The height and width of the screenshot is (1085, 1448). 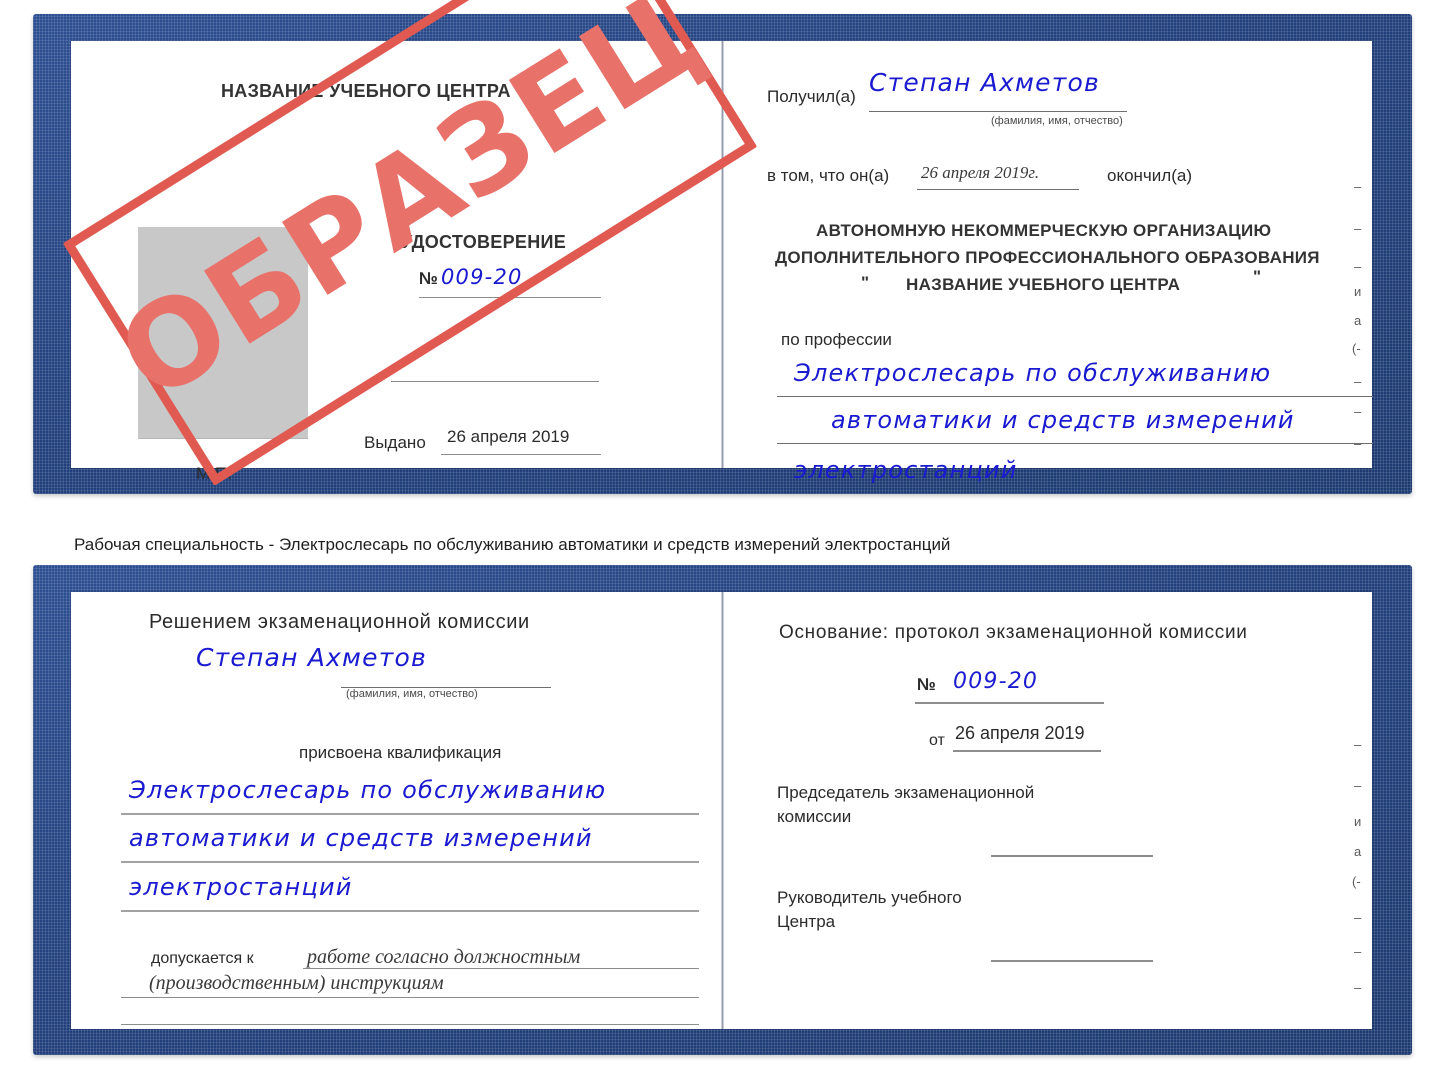 I want to click on cert1-edge-mark-3: –, so click(x=1358, y=266).